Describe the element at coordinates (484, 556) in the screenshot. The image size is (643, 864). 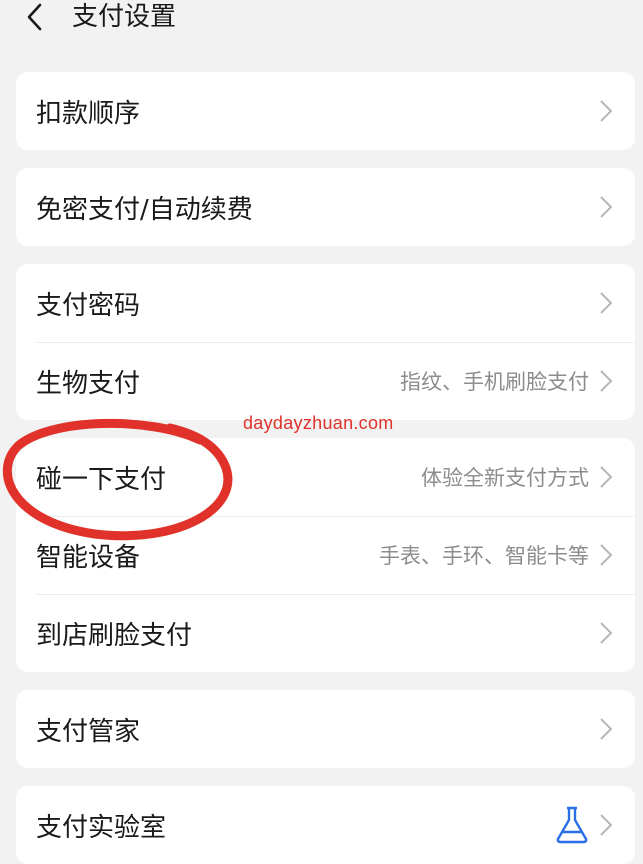
I see `row-value: 手表、手环、智能卡等` at that location.